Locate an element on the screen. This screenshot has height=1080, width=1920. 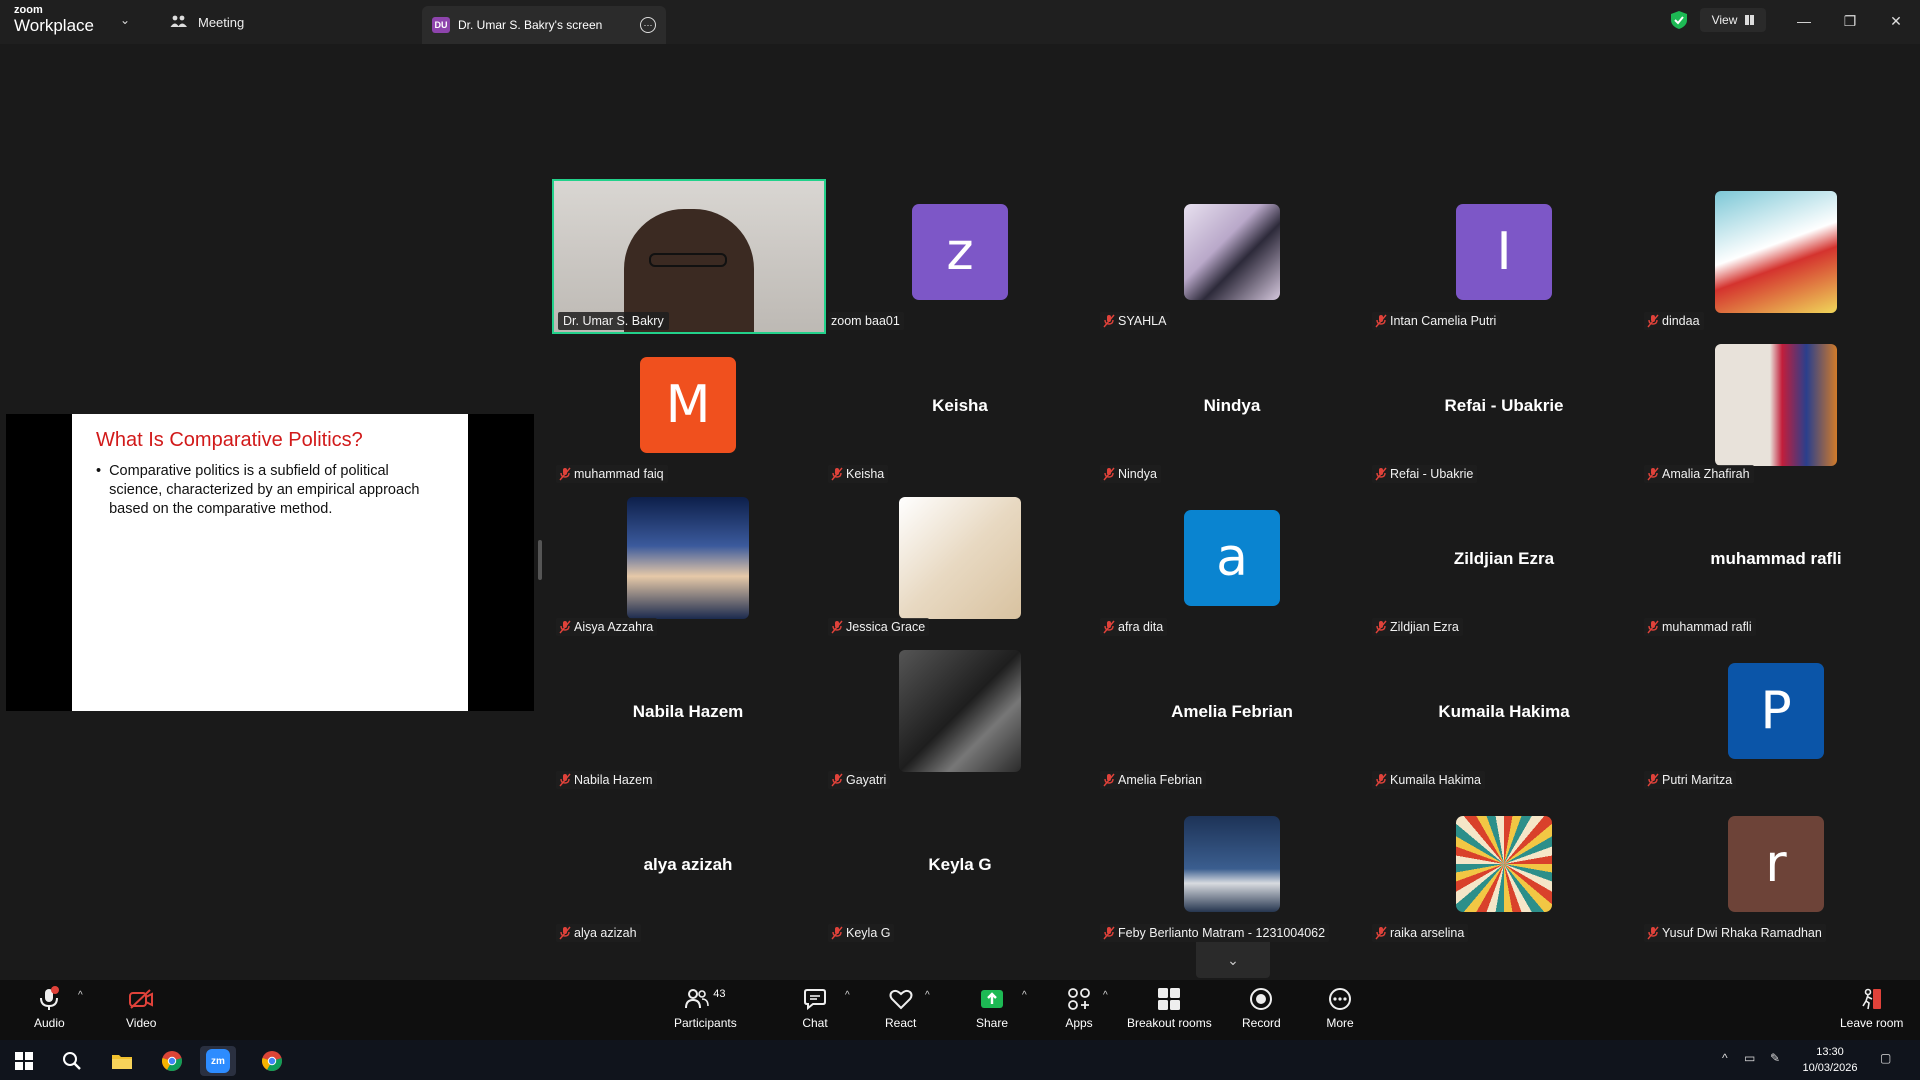
audio-button: Audio is located at coordinates (49, 1012).